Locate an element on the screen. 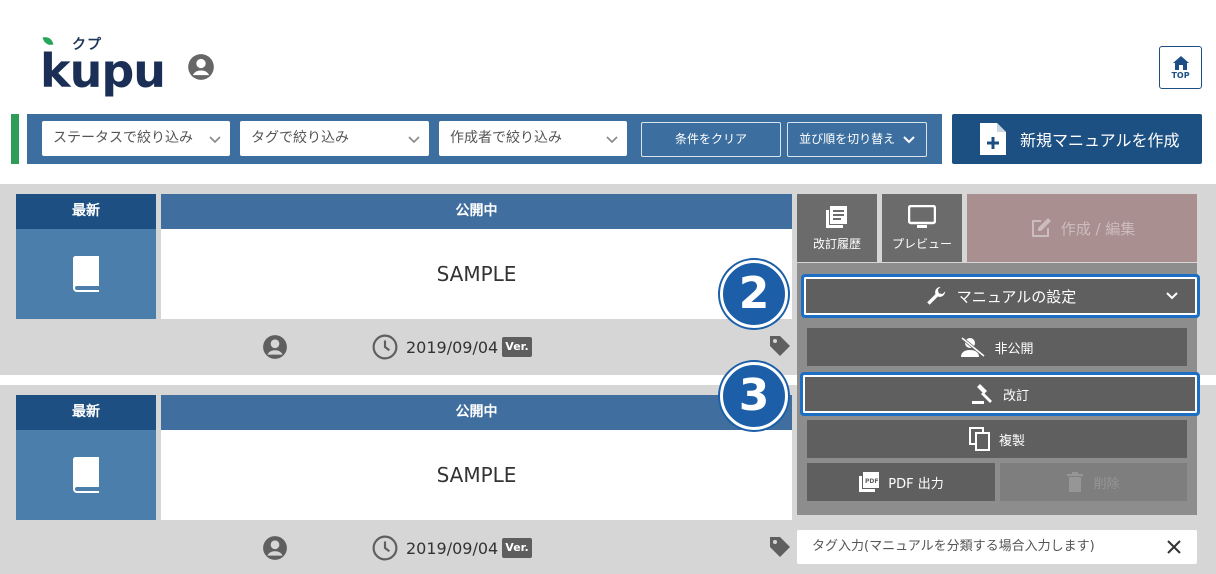  clear-filters-button: 条件をクリア is located at coordinates (711, 139).